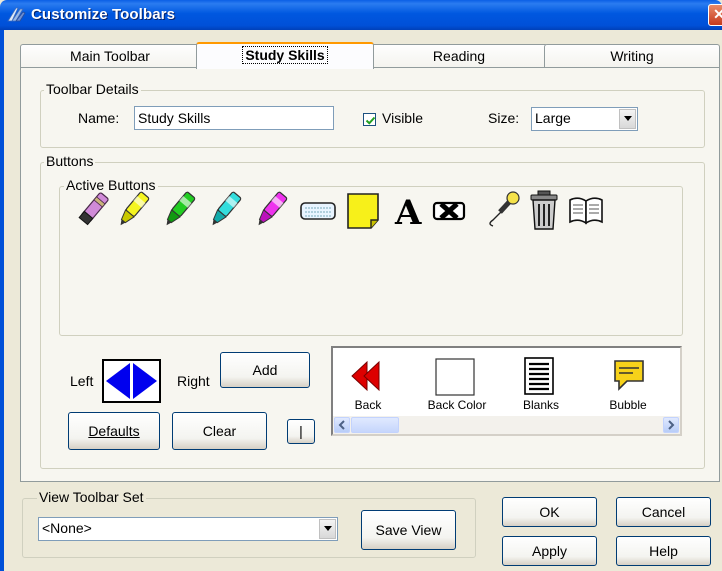 This screenshot has height=571, width=722. I want to click on tab-reading: Reading, so click(459, 56).